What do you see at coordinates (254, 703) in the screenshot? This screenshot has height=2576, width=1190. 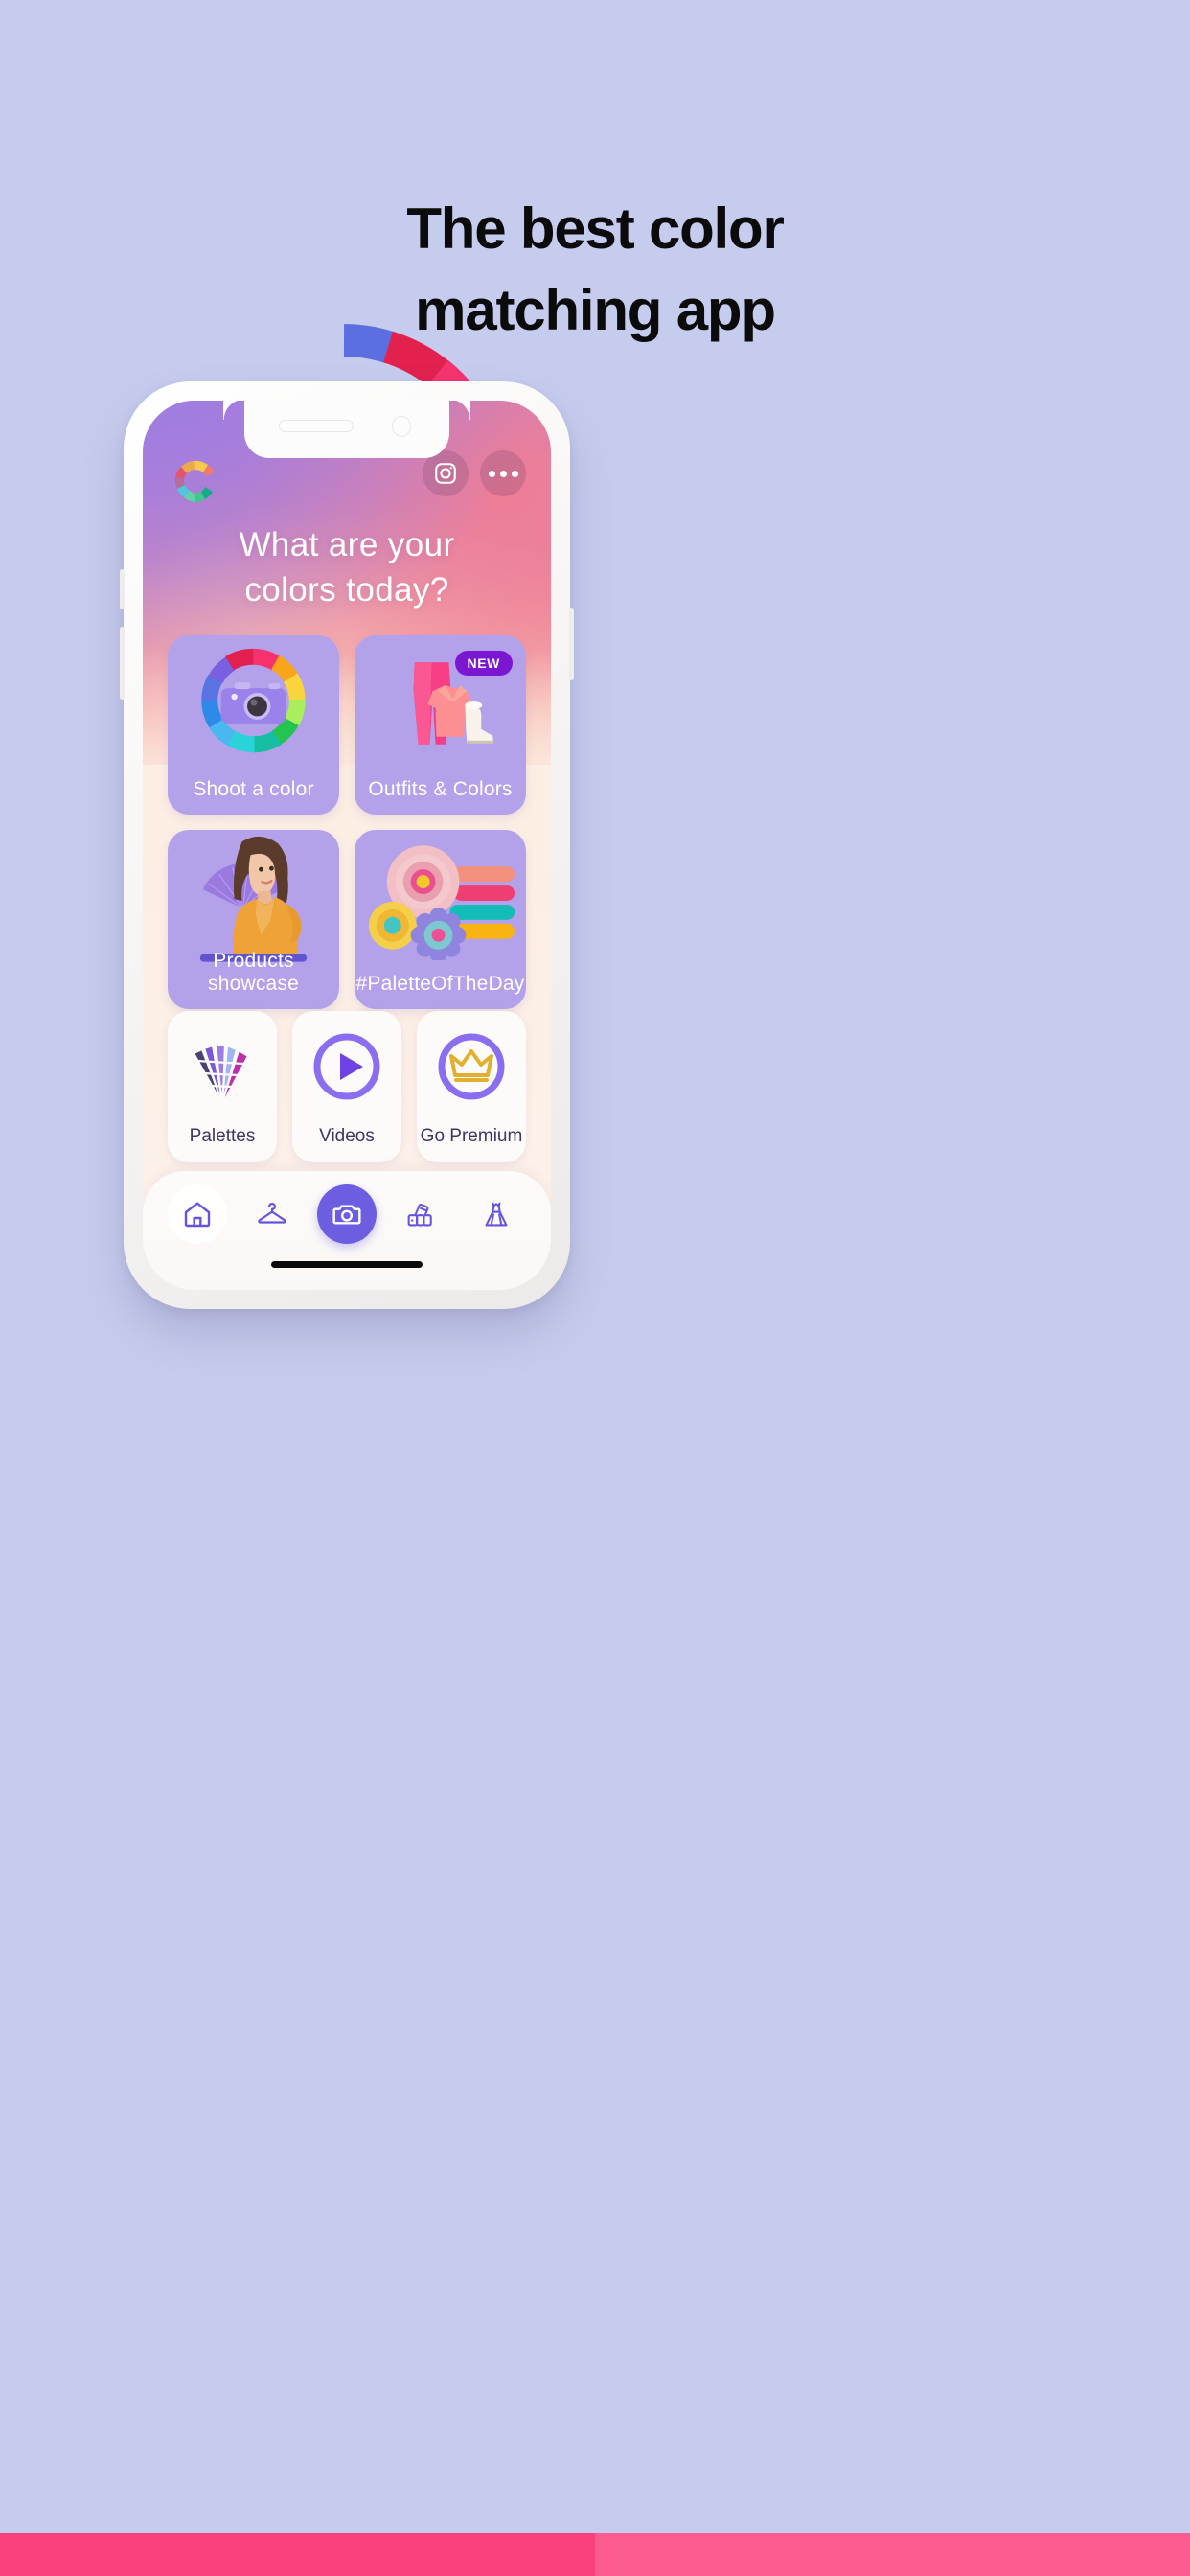 I see `color-wheel-camera-icon` at bounding box center [254, 703].